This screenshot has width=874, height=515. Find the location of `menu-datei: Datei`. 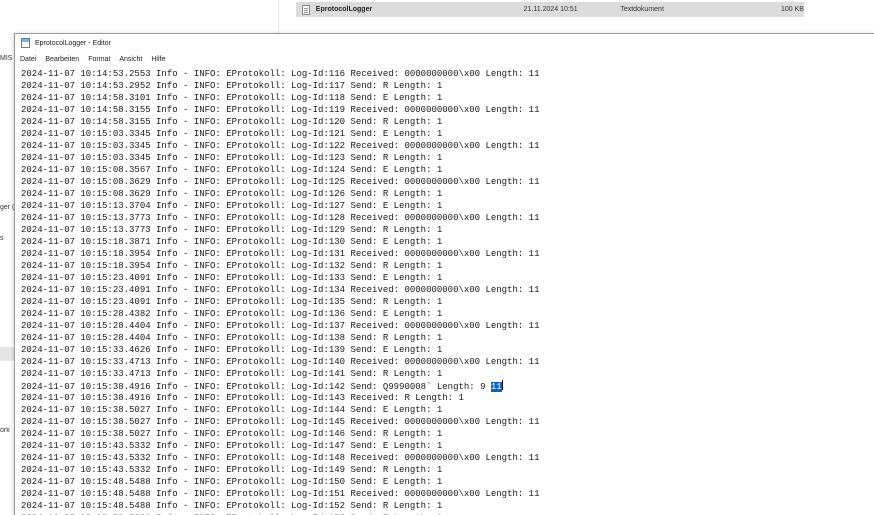

menu-datei: Datei is located at coordinates (28, 59).